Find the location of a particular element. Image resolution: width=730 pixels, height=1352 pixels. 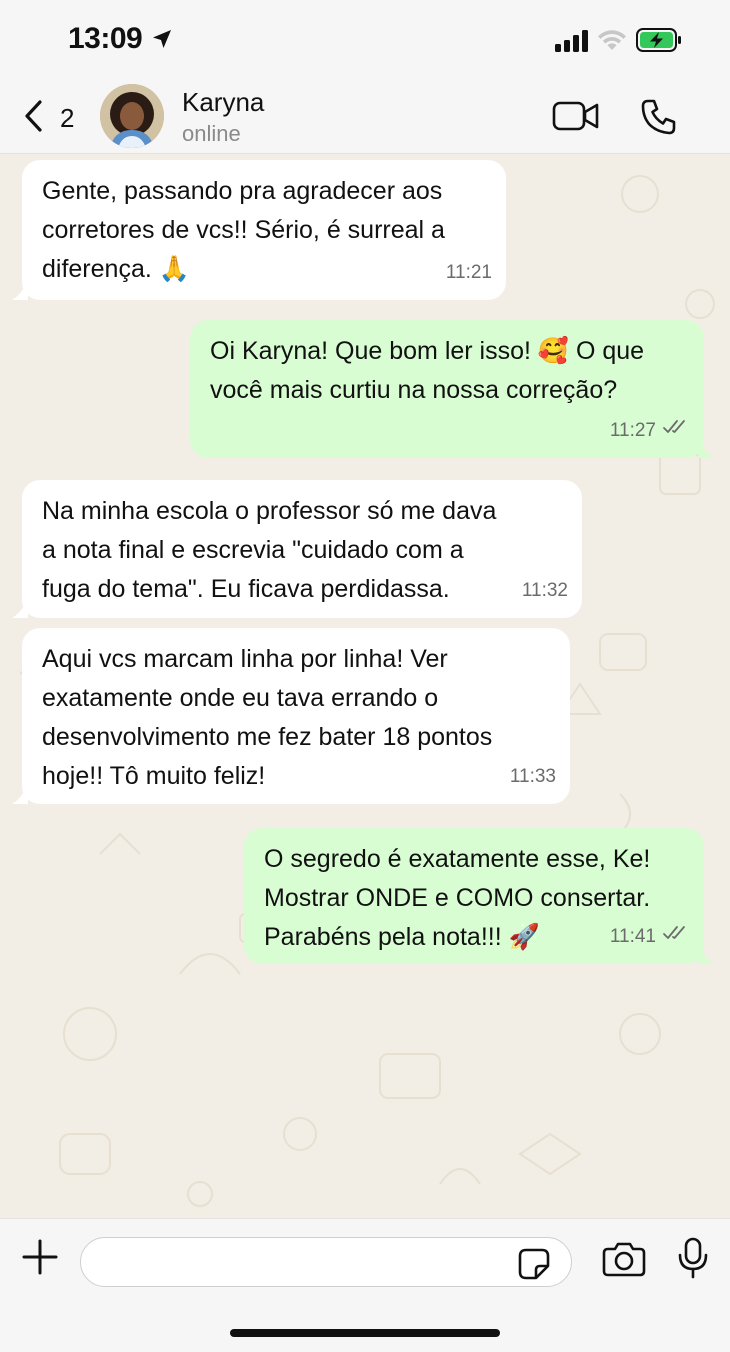

message-time: 11:41 is located at coordinates (650, 936).